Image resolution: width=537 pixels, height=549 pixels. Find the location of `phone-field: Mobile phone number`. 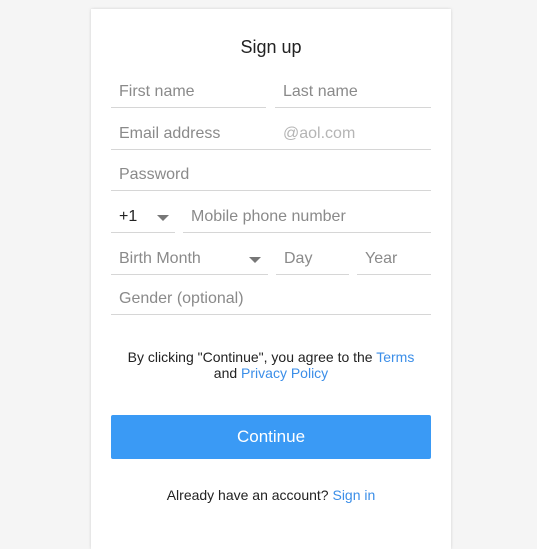

phone-field: Mobile phone number is located at coordinates (307, 218).